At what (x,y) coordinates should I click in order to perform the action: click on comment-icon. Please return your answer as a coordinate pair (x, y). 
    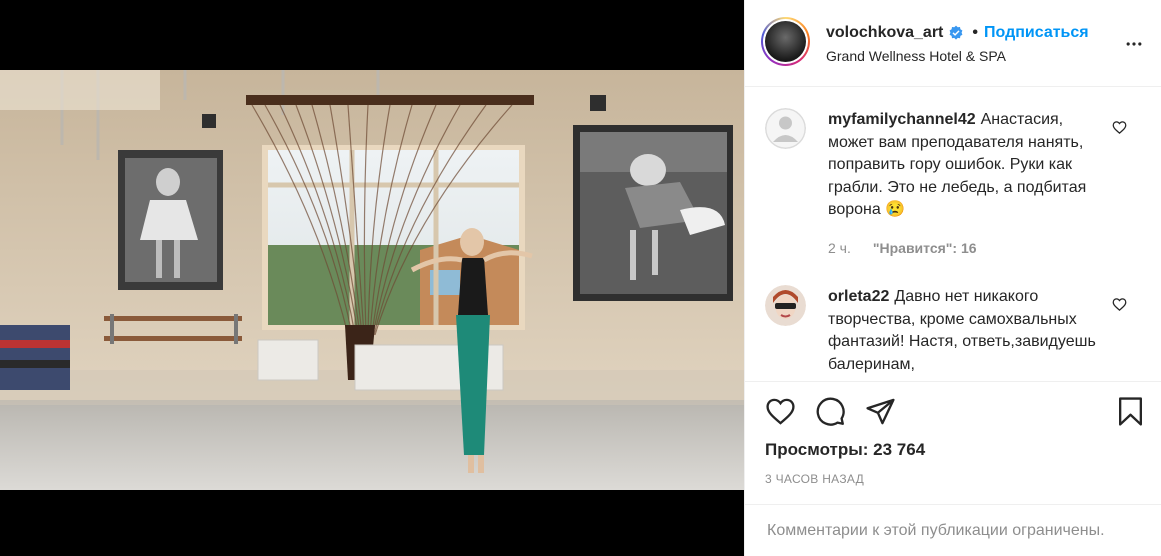
    Looking at the image, I should click on (830, 411).